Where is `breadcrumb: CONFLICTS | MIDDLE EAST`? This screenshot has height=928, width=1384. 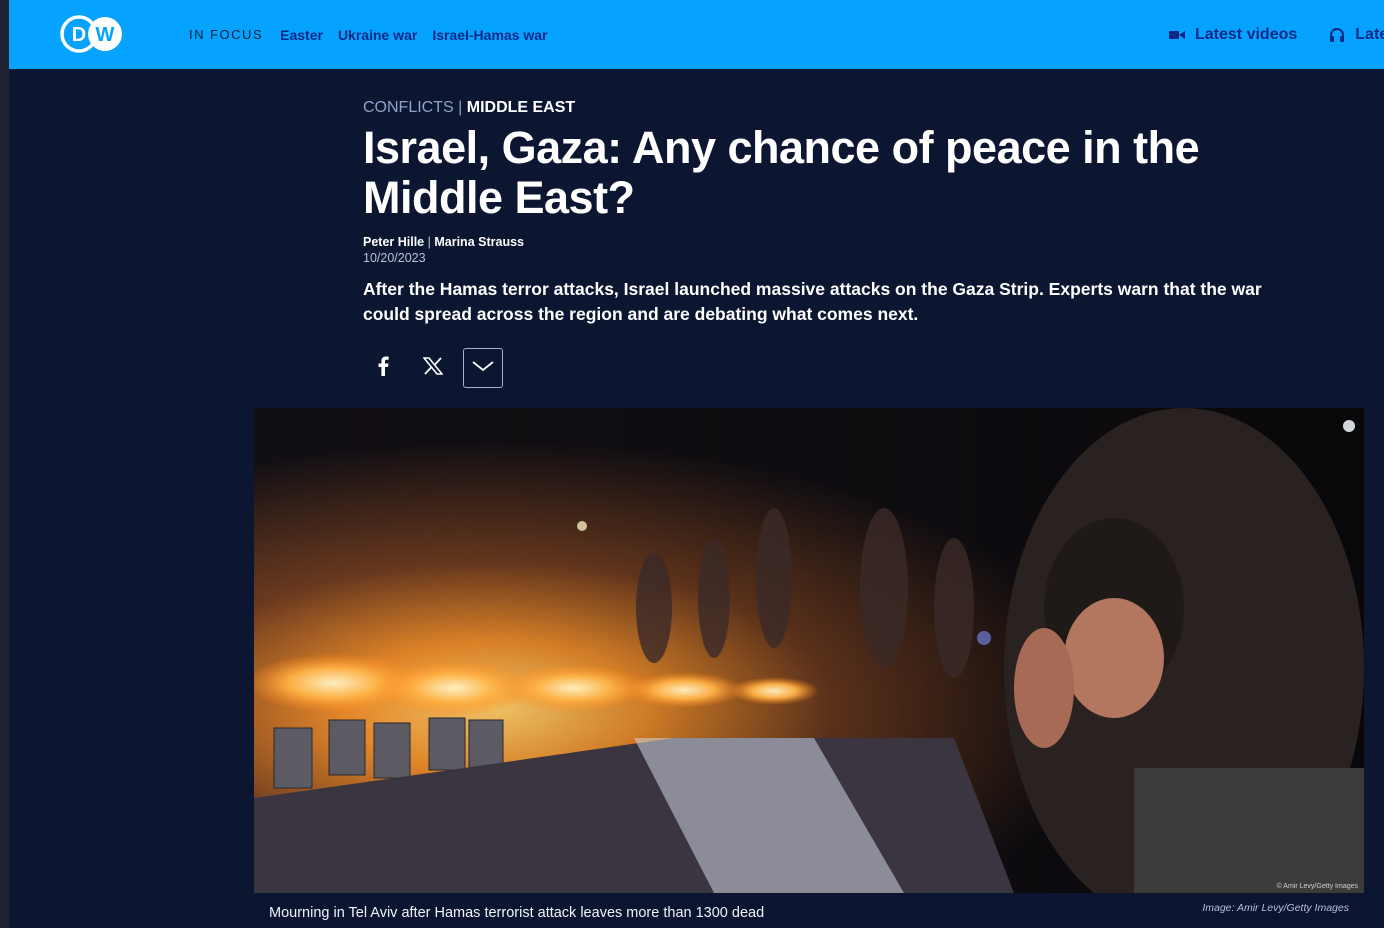 breadcrumb: CONFLICTS | MIDDLE EAST is located at coordinates (469, 108).